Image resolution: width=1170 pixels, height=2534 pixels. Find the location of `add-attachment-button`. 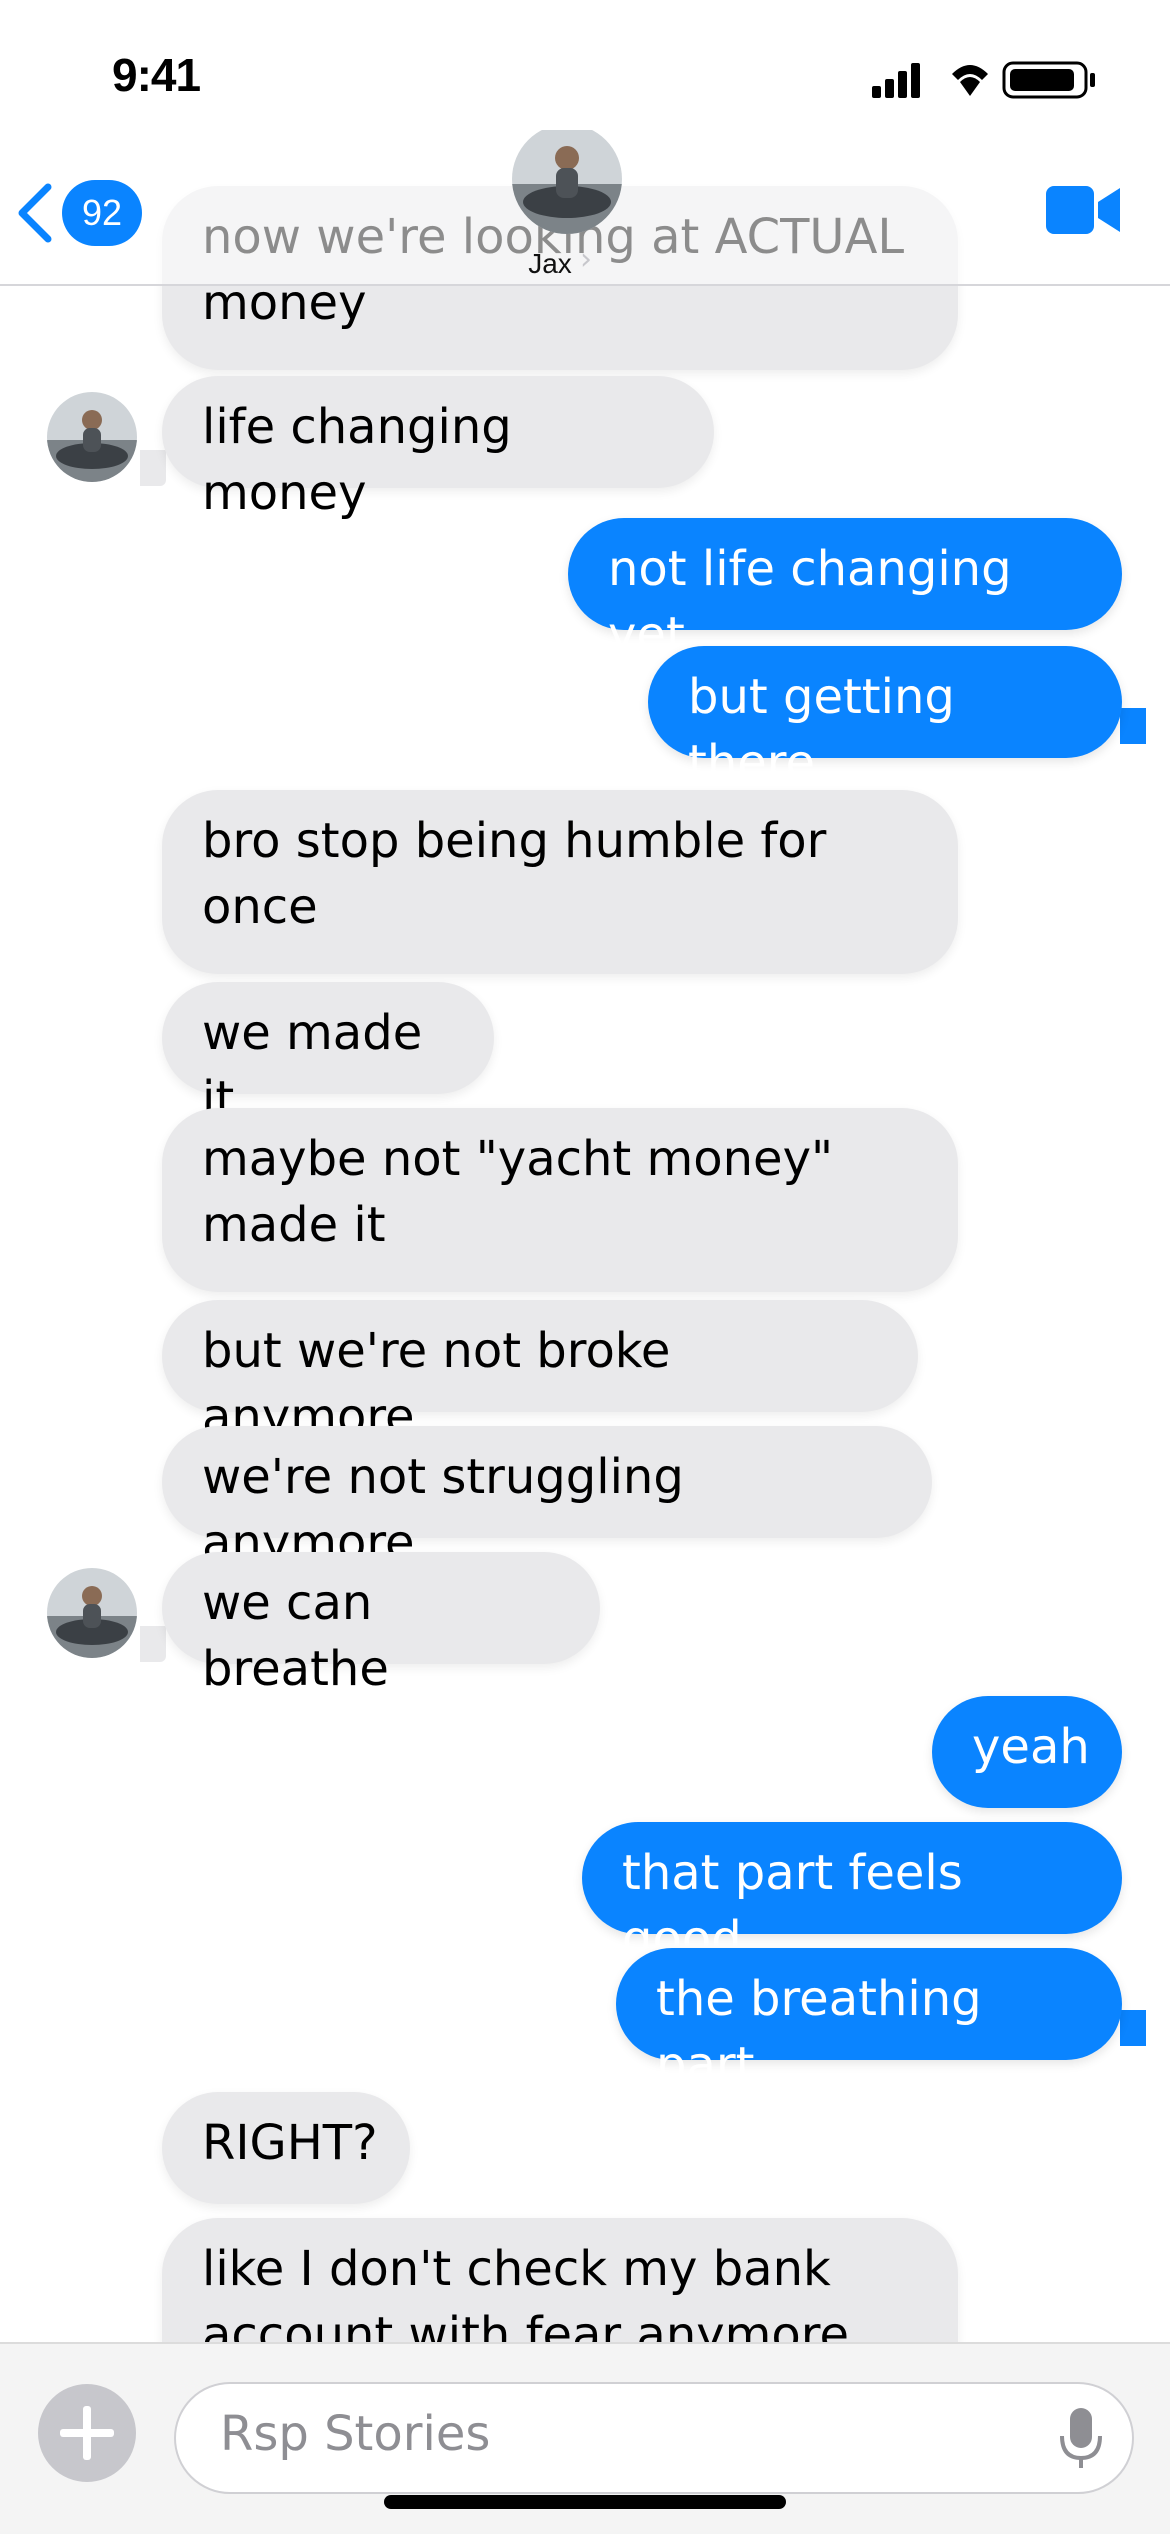

add-attachment-button is located at coordinates (87, 2433).